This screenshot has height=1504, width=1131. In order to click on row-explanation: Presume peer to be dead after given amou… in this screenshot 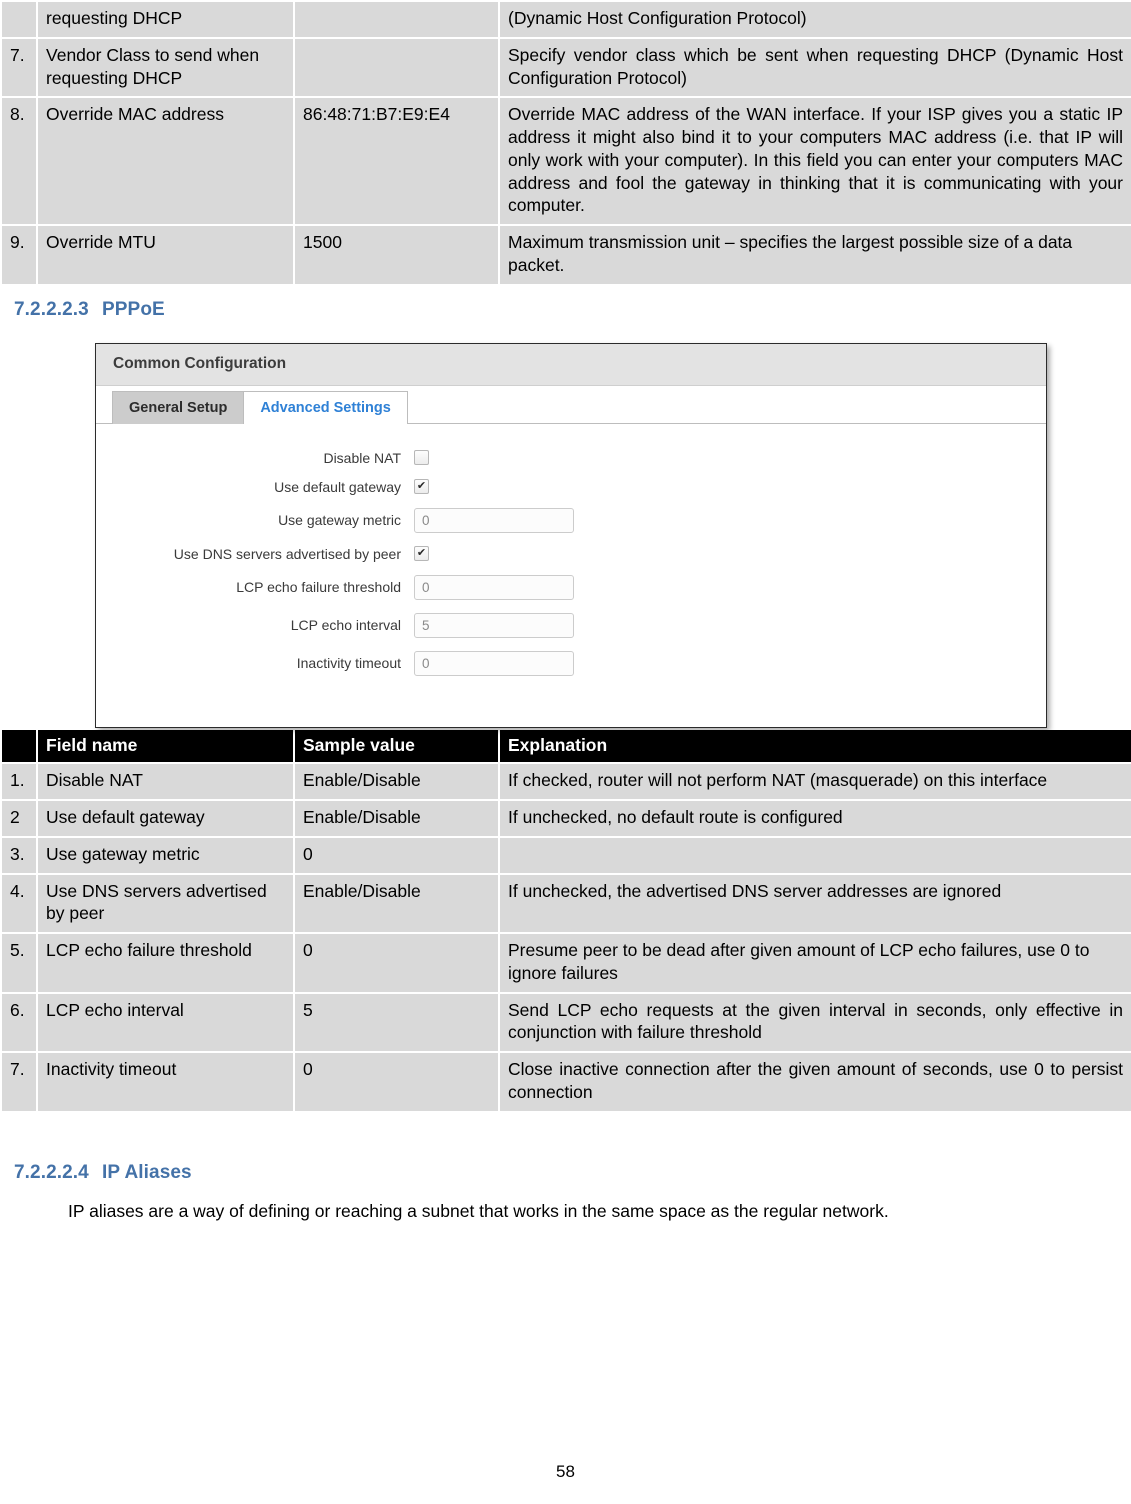, I will do `click(814, 963)`.